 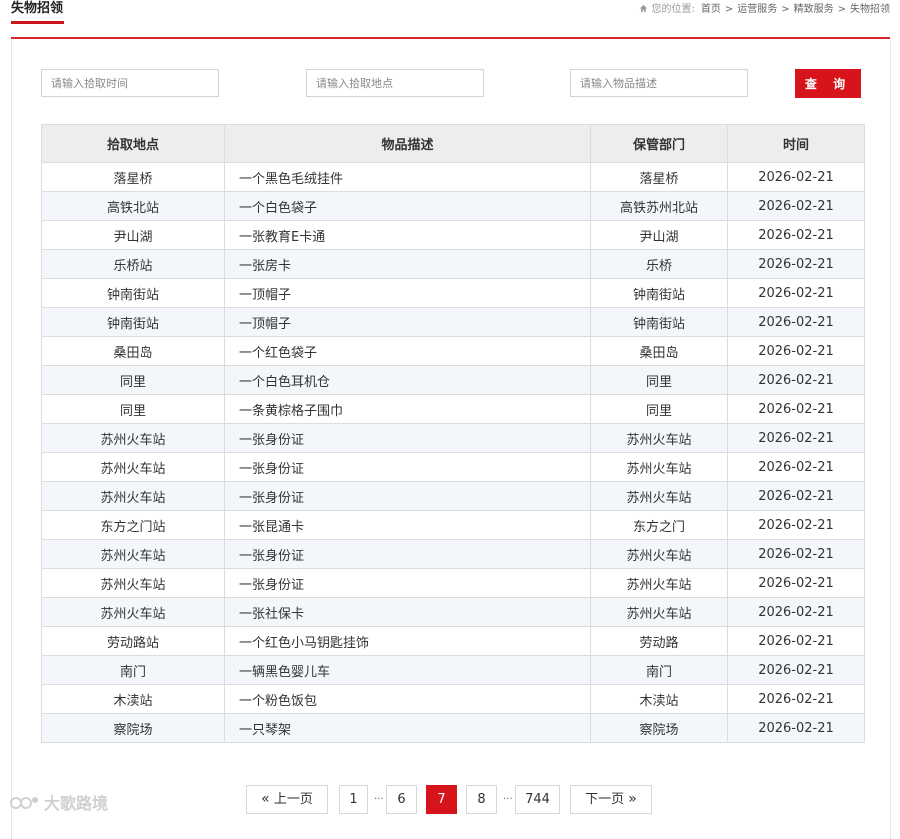 I want to click on breadcrumb-prefix: 您的位置:, so click(x=673, y=9).